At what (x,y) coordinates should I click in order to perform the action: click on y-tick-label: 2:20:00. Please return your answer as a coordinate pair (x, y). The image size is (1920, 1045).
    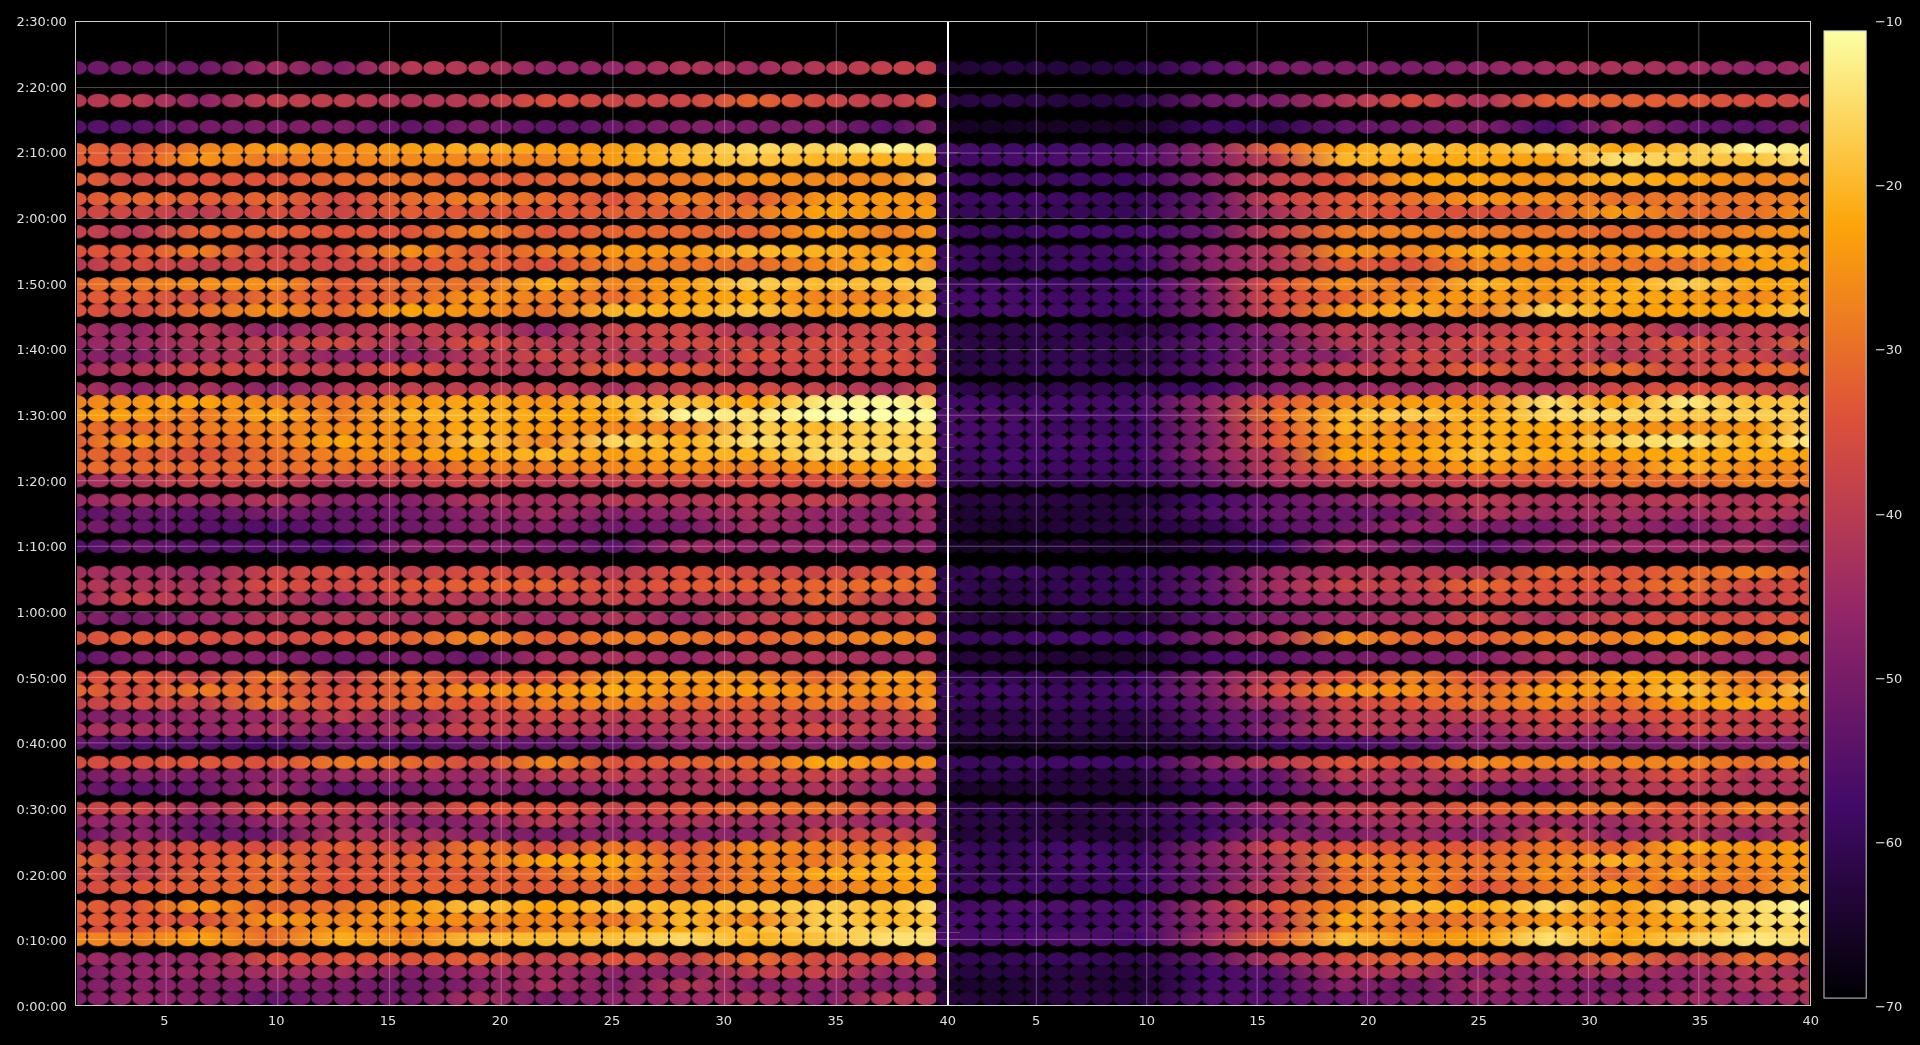
    Looking at the image, I should click on (41, 87).